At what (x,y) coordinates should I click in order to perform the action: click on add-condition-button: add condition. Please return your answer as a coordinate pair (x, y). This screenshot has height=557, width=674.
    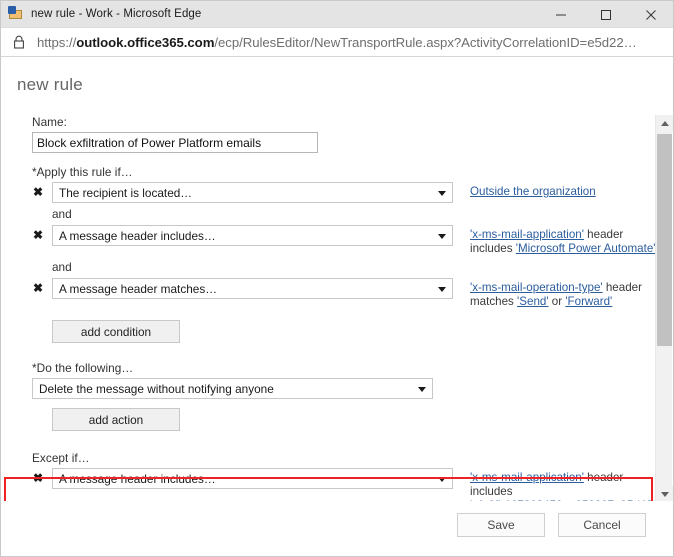
    Looking at the image, I should click on (116, 331).